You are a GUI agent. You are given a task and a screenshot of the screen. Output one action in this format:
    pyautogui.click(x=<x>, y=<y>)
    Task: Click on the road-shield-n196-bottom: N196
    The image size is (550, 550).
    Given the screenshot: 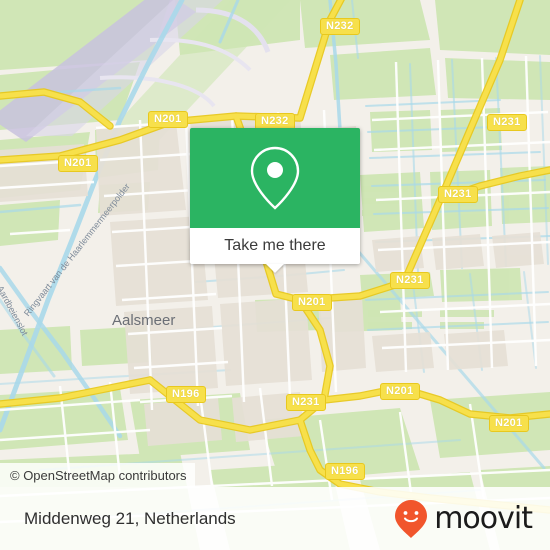 What is the action you would take?
    pyautogui.click(x=345, y=471)
    